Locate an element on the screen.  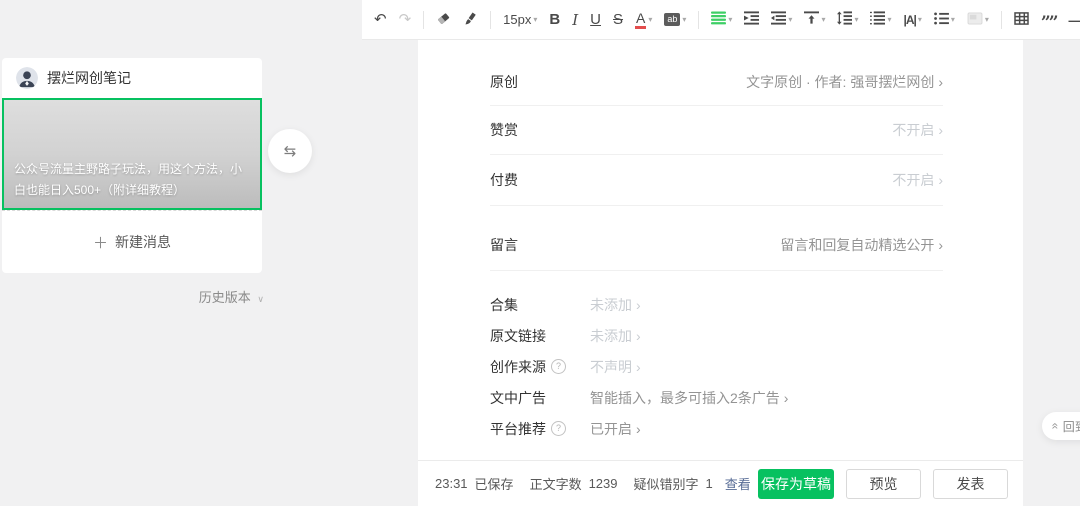
footer-actions: 保存为草稿 预览 发表 is located at coordinates (883, 483).